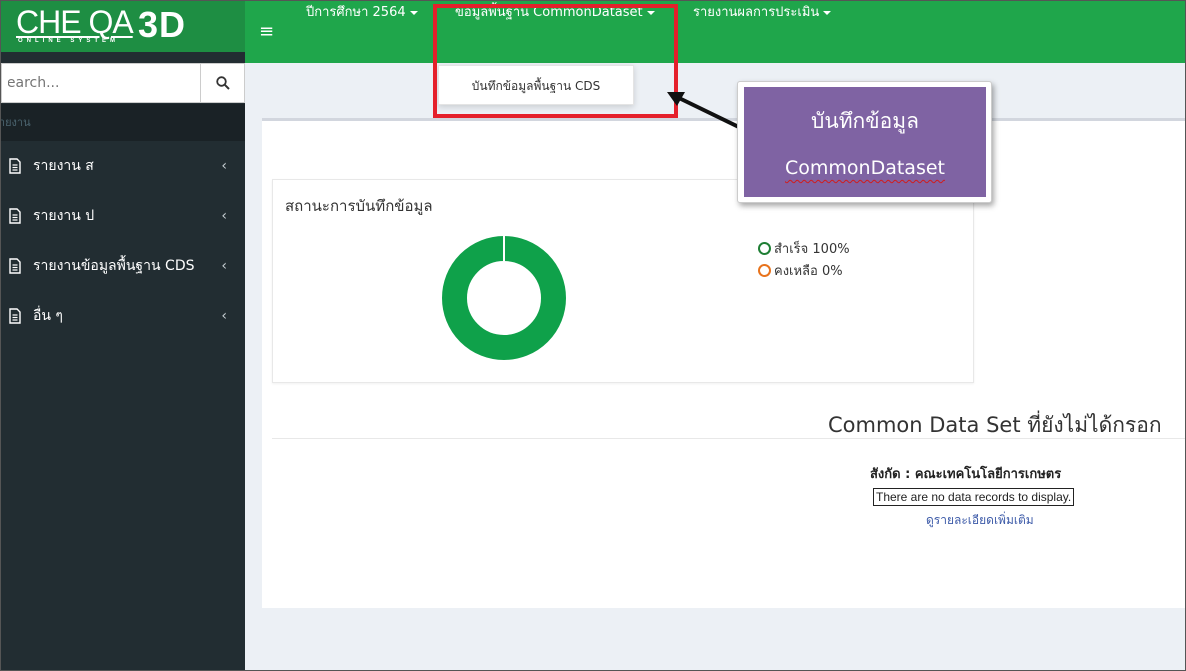 This screenshot has width=1186, height=671. I want to click on callout-line1: บันทึกข้อมูล, so click(865, 121).